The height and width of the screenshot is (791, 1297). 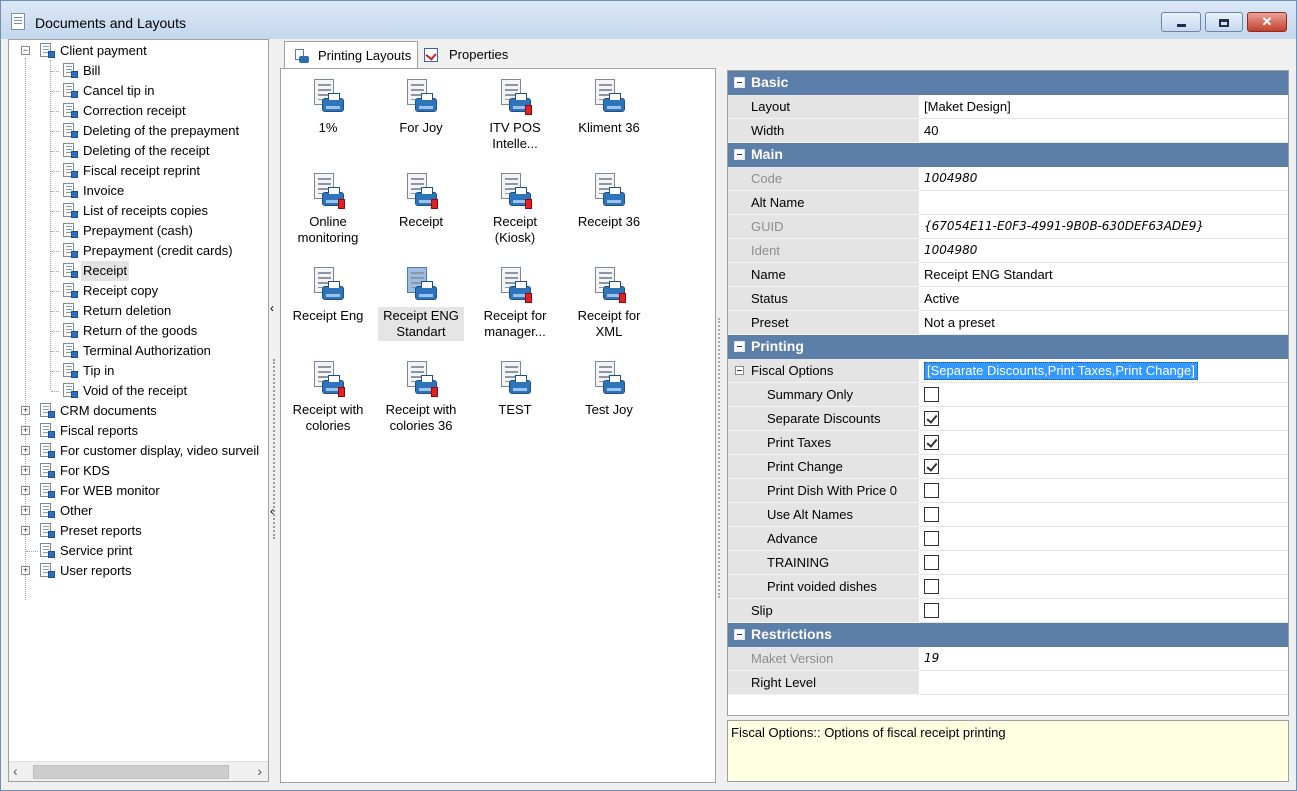 I want to click on collapse-toggle, so click(x=739, y=370).